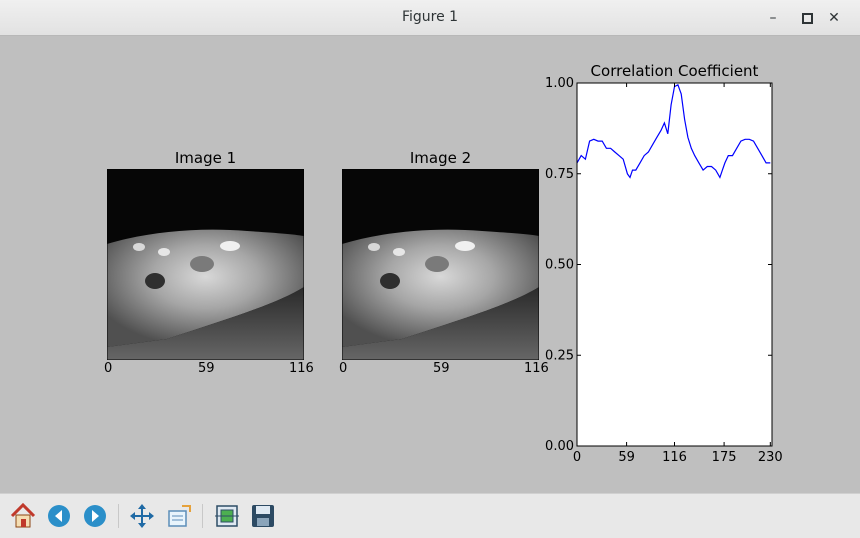  What do you see at coordinates (559, 83) in the screenshot?
I see `y-tick-label-4: 1.00` at bounding box center [559, 83].